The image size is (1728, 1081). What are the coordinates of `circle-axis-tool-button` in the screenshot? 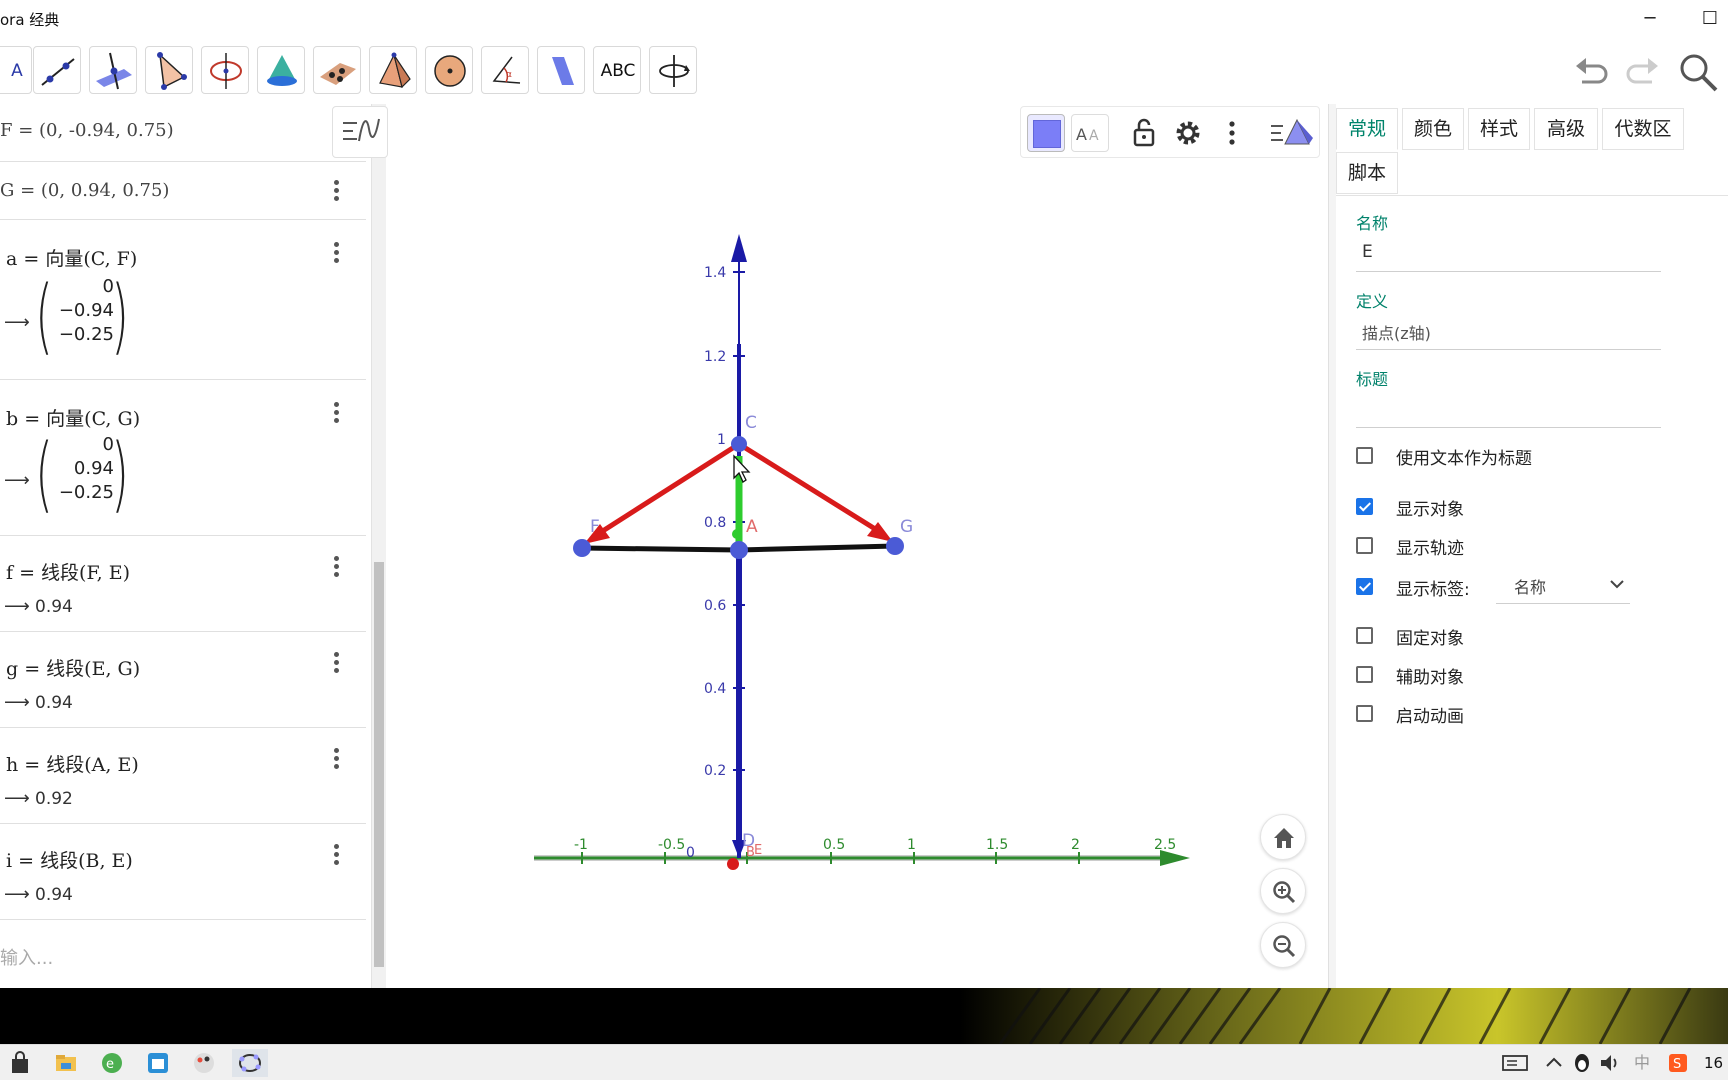 It's located at (225, 70).